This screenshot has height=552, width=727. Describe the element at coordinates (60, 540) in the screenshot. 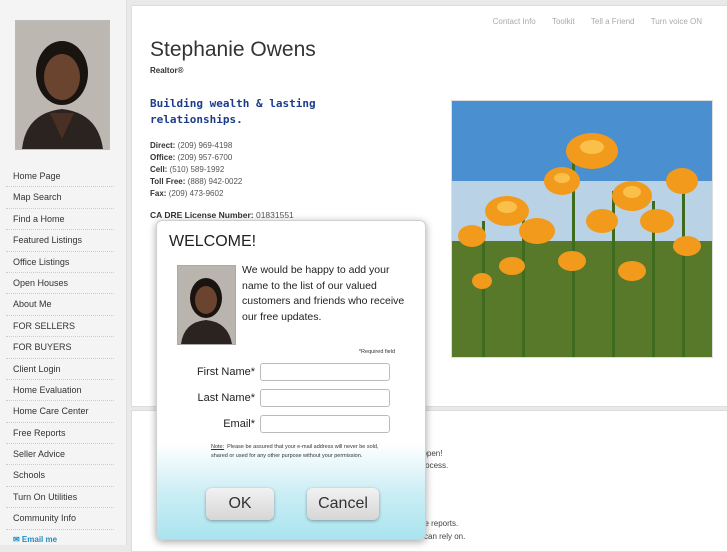

I see `email-me-link: ✉ Email me` at that location.